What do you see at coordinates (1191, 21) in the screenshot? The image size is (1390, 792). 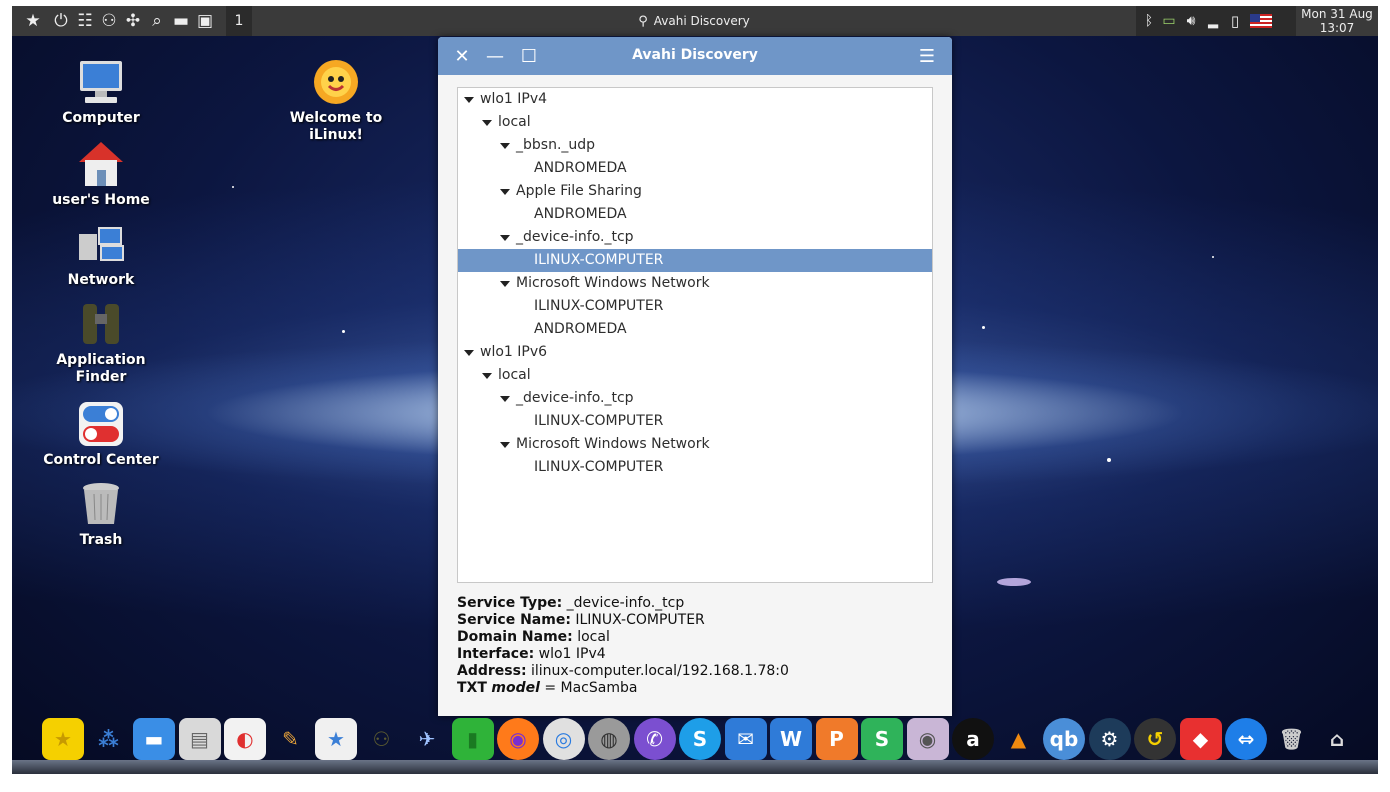 I see `volume-icon: 🔊︎` at bounding box center [1191, 21].